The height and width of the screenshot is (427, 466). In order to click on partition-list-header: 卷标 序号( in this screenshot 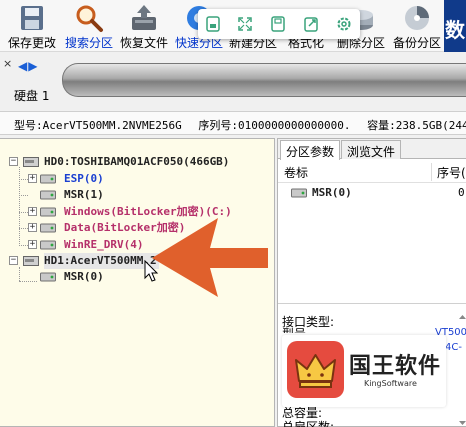, I will do `click(372, 172)`.